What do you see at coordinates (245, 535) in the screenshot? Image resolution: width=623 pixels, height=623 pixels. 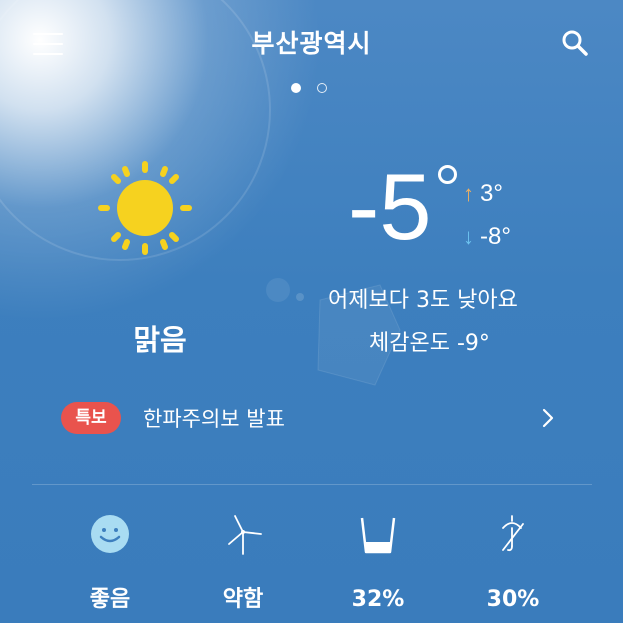 I see `wind-turbine-icon` at bounding box center [245, 535].